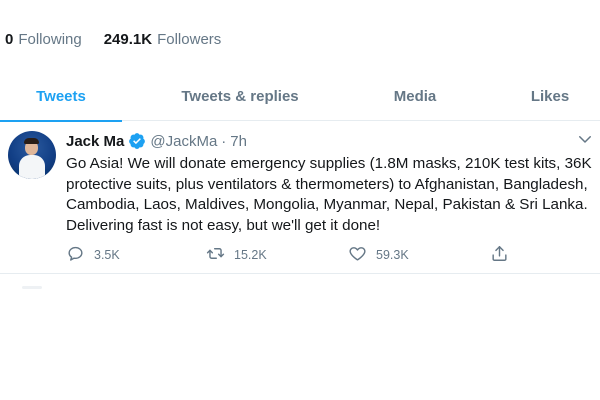 The height and width of the screenshot is (400, 600). Describe the element at coordinates (9, 39) in the screenshot. I see `following-count: 0` at that location.